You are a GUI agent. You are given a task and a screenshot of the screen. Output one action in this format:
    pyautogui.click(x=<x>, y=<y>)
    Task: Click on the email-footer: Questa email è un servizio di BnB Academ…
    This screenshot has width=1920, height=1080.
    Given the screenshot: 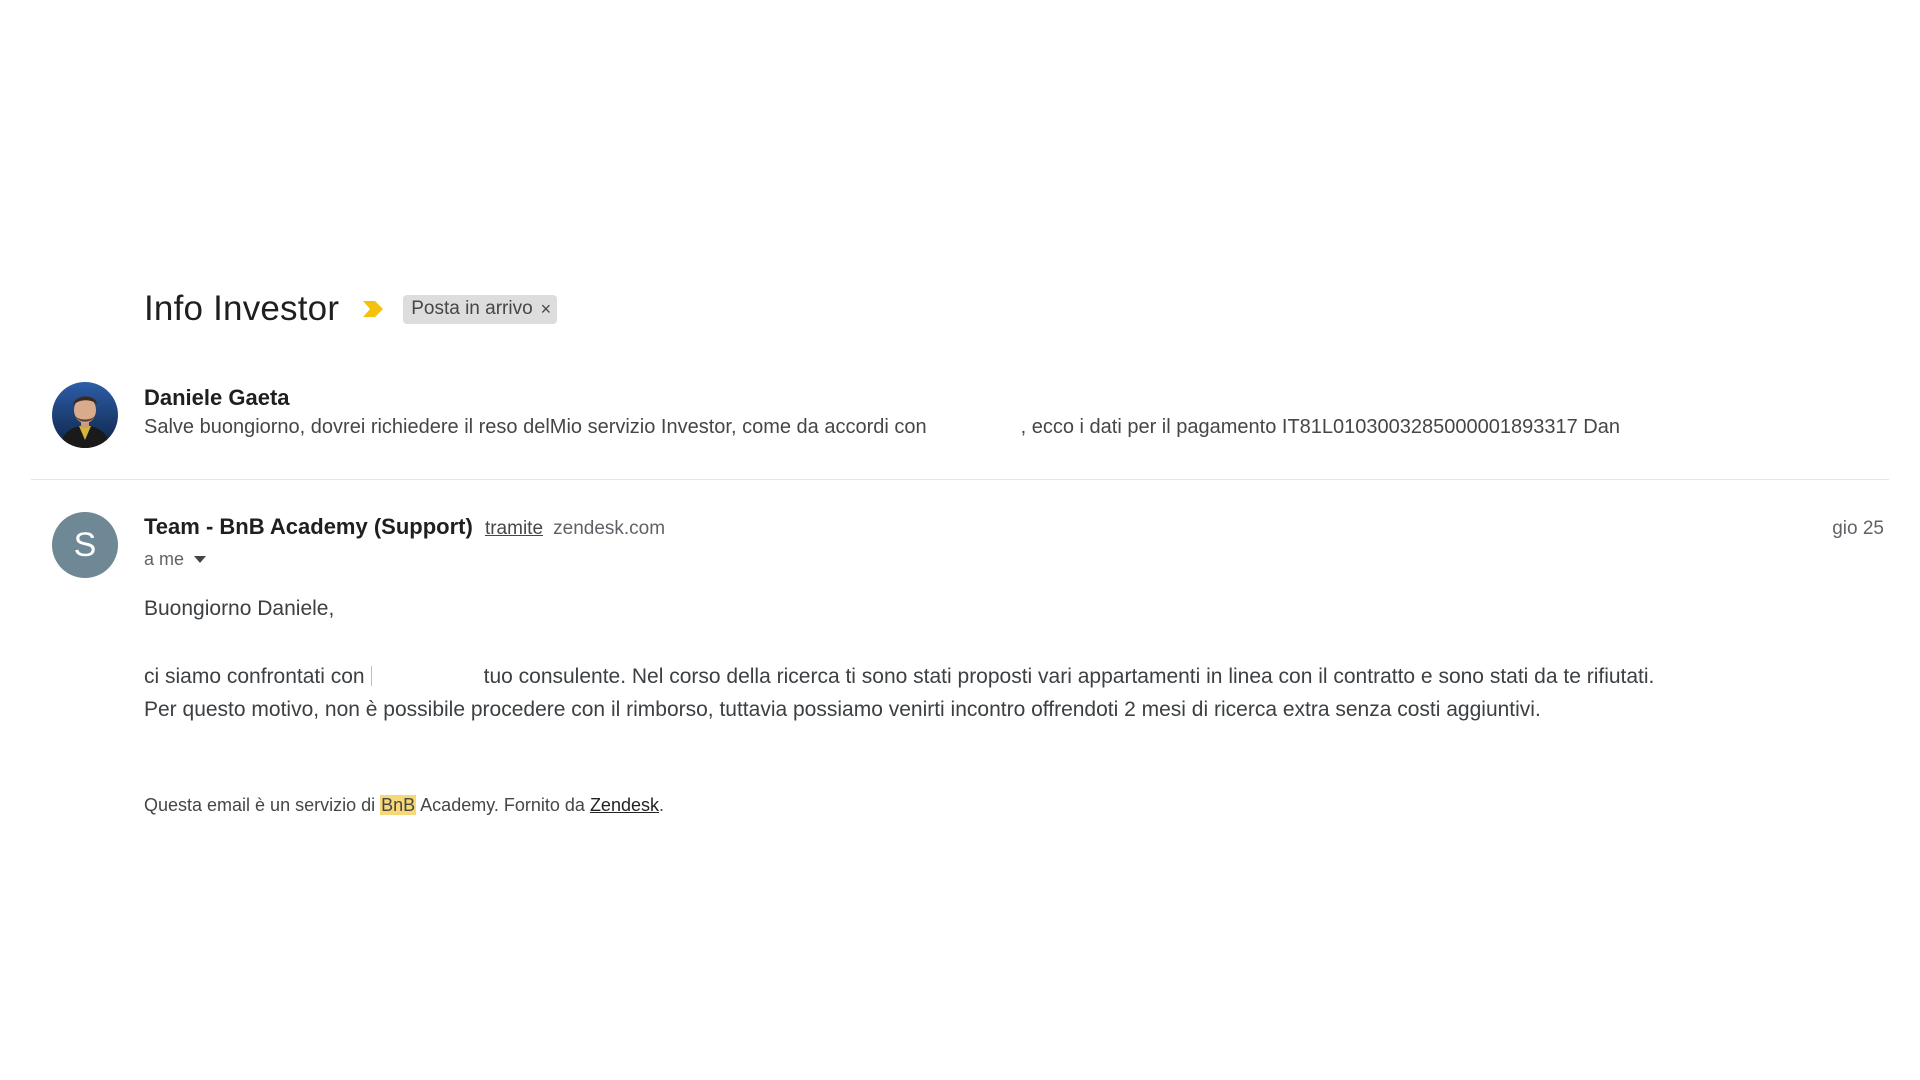 What is the action you would take?
    pyautogui.click(x=404, y=805)
    